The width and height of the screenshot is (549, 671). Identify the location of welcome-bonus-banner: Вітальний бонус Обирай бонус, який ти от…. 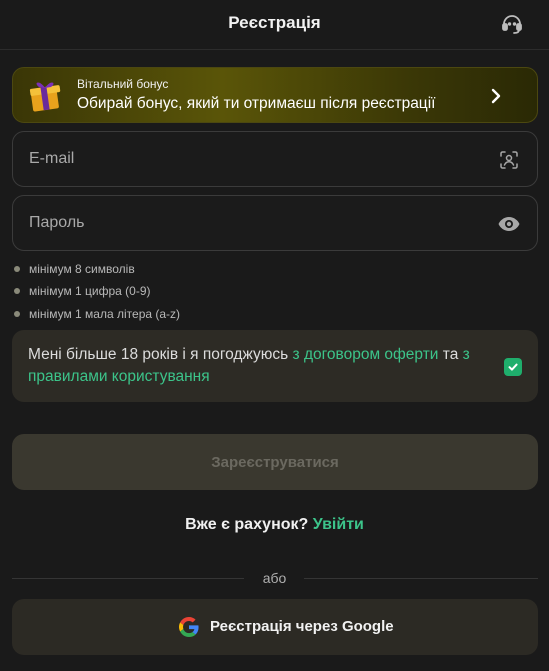
(275, 95).